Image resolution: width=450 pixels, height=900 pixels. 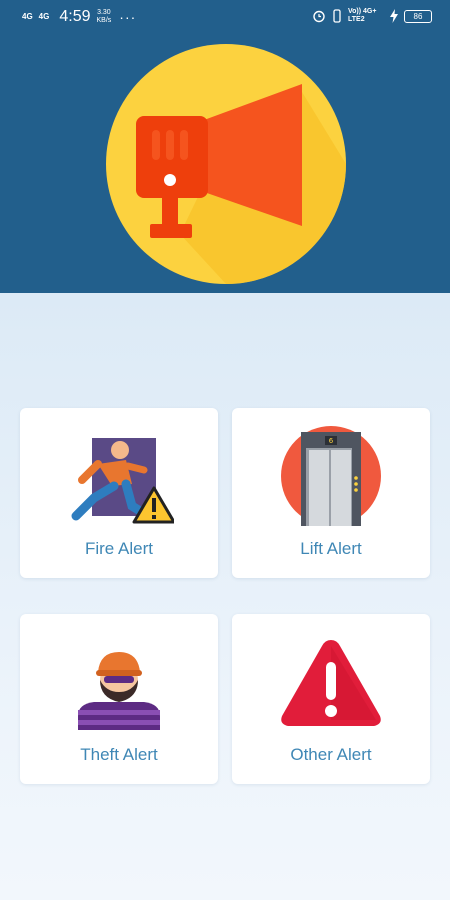 I want to click on network-indicator-1: 4G, so click(x=27, y=16).